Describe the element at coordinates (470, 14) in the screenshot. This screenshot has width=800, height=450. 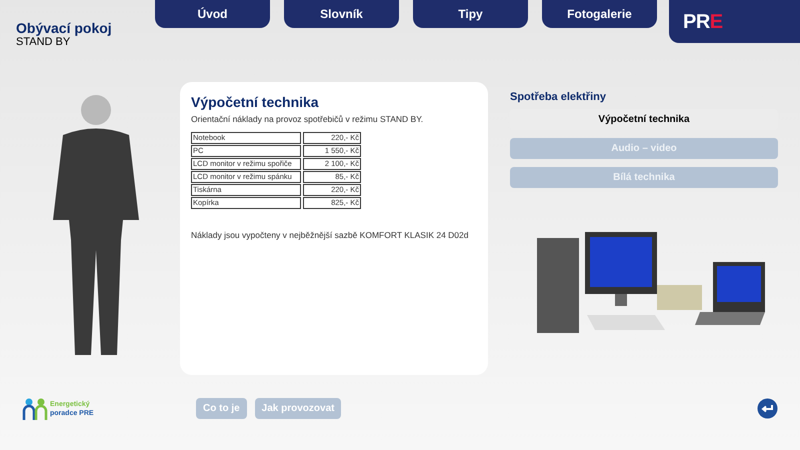
I see `nav-tab: Tipy` at that location.